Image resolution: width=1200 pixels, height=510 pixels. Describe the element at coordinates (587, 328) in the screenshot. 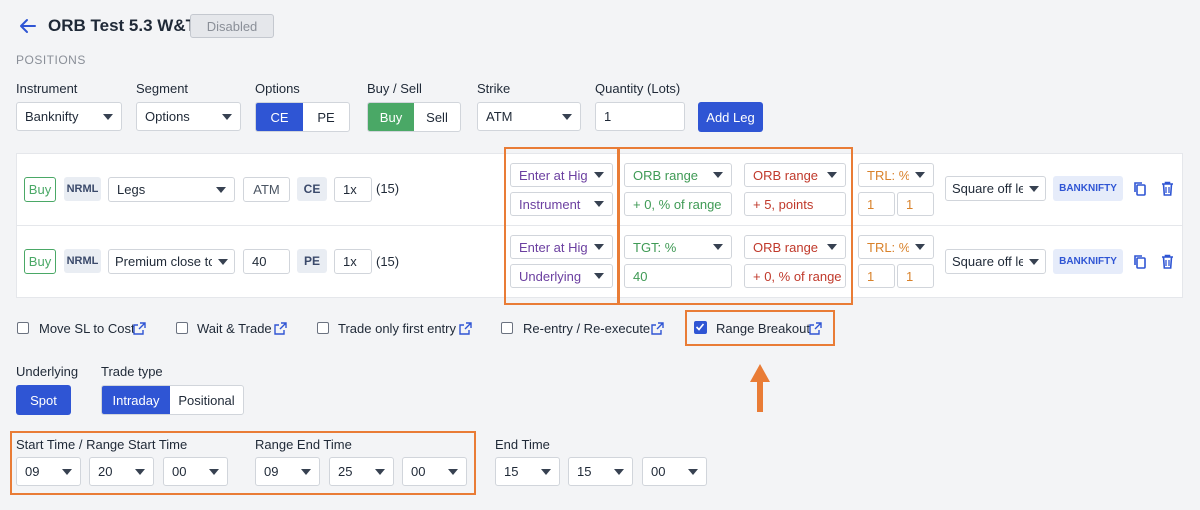

I see `re-entry-label: Re-entry / Re-execute` at that location.